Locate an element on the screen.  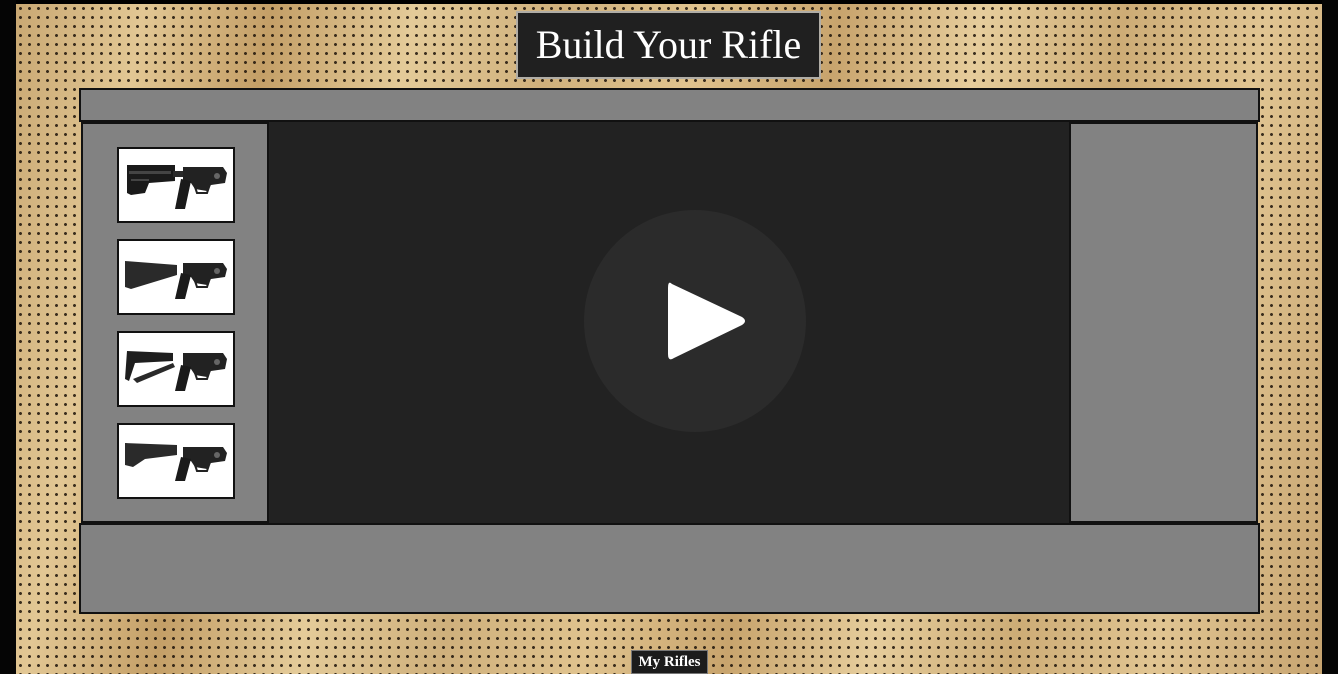
right-parts-panel is located at coordinates (1163, 322).